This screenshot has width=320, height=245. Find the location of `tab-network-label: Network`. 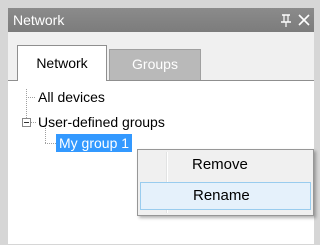

tab-network-label: Network is located at coordinates (62, 63).